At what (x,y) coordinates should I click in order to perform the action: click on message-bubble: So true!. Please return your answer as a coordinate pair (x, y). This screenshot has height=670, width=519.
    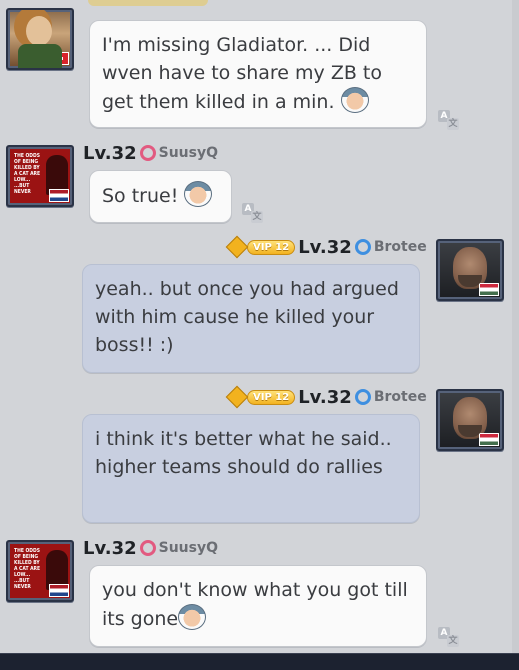
    Looking at the image, I should click on (160, 196).